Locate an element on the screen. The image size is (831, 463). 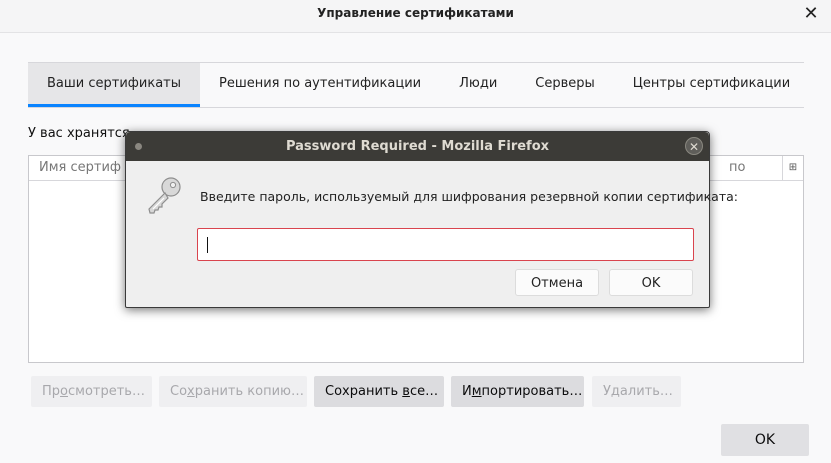
column-picker-icon: ⊞ is located at coordinates (792, 168).